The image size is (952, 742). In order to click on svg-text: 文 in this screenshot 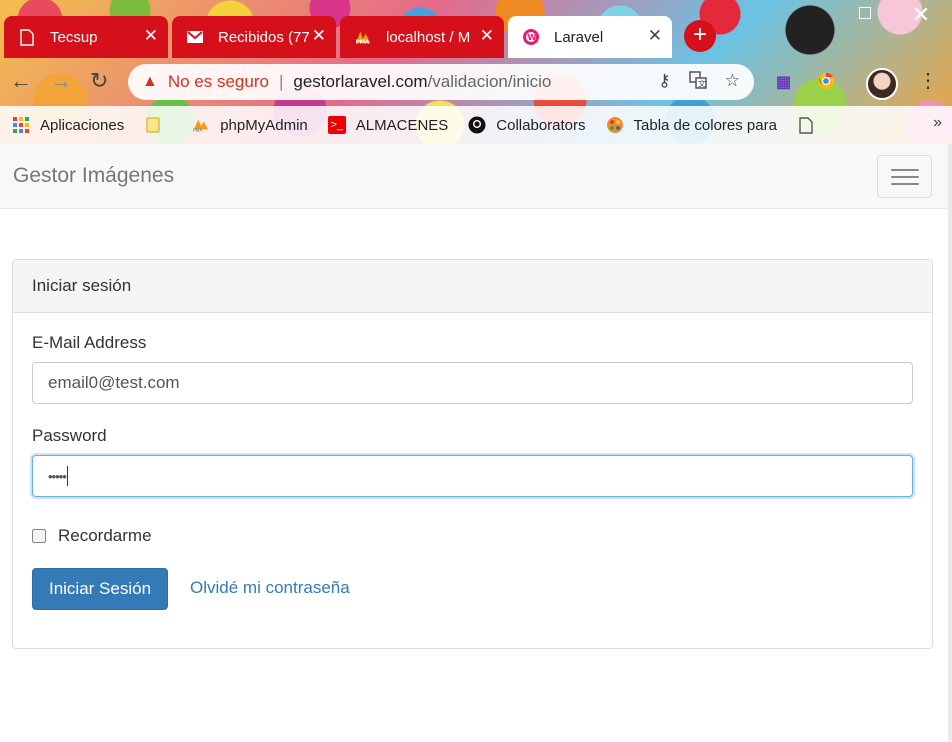, I will do `click(702, 84)`.